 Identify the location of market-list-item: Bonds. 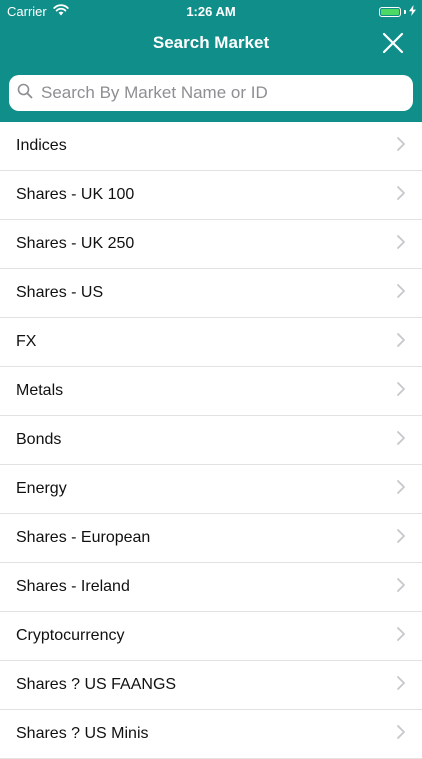
(211, 440).